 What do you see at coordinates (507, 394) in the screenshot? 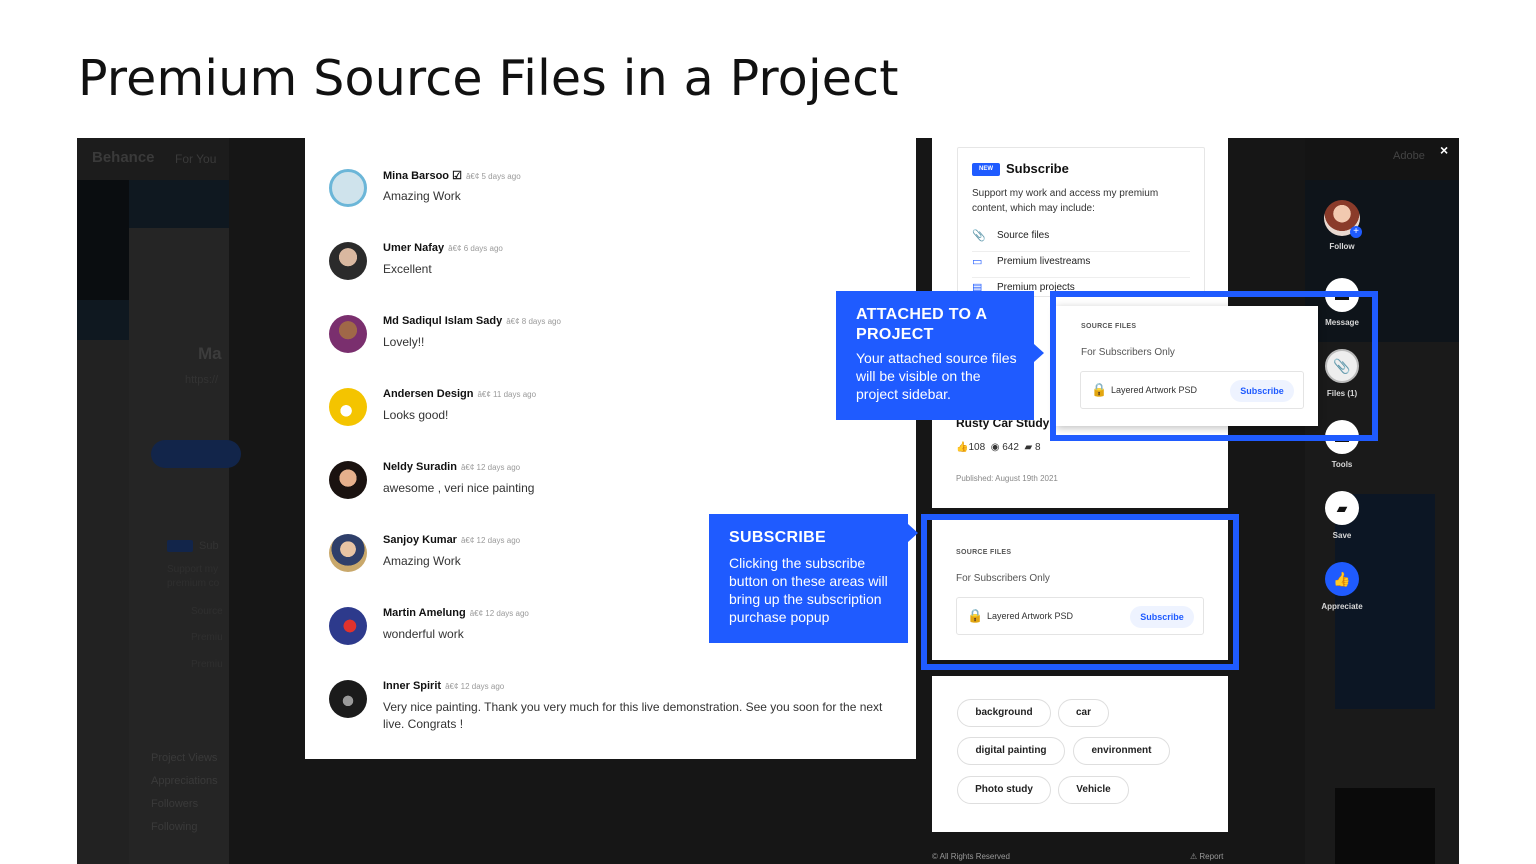
I see `comment-time: â€¢ 11 days ago` at bounding box center [507, 394].